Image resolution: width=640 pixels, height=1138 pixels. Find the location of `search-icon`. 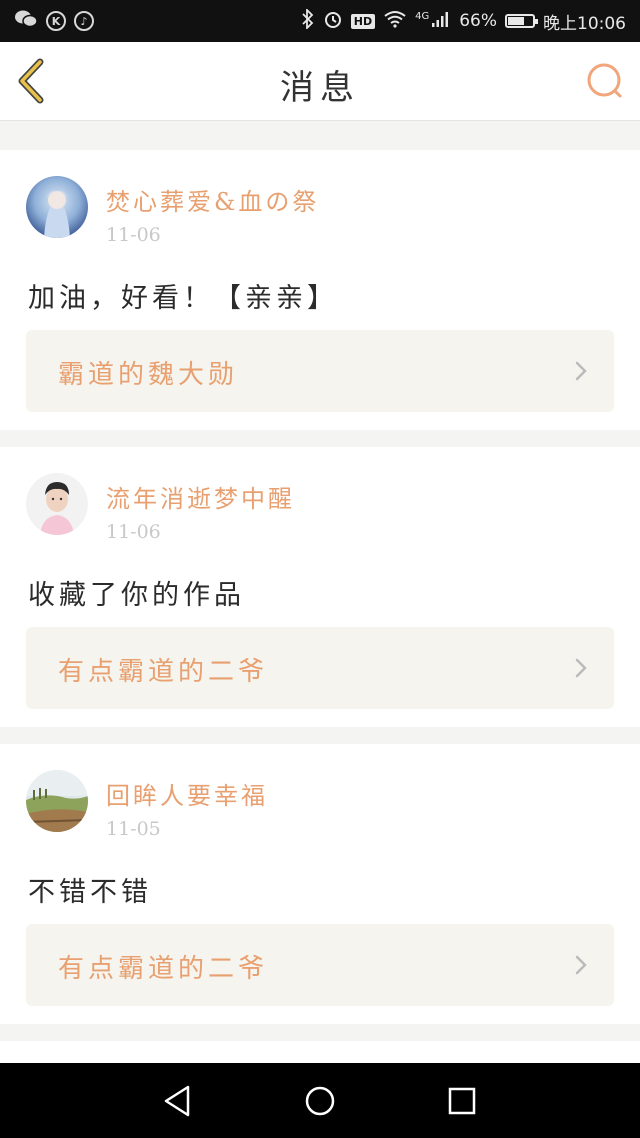

search-icon is located at coordinates (604, 80).